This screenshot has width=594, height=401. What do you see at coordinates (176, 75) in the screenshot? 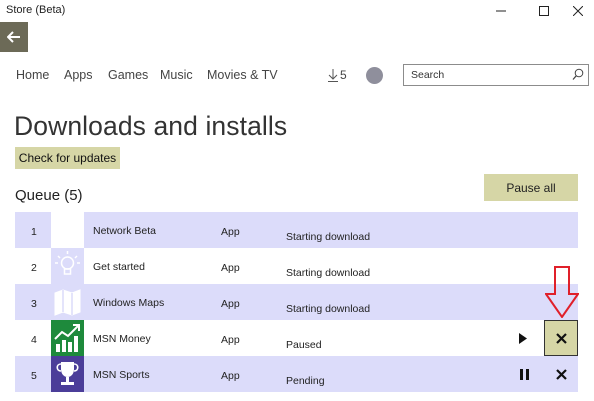
I see `nav-music: Music` at bounding box center [176, 75].